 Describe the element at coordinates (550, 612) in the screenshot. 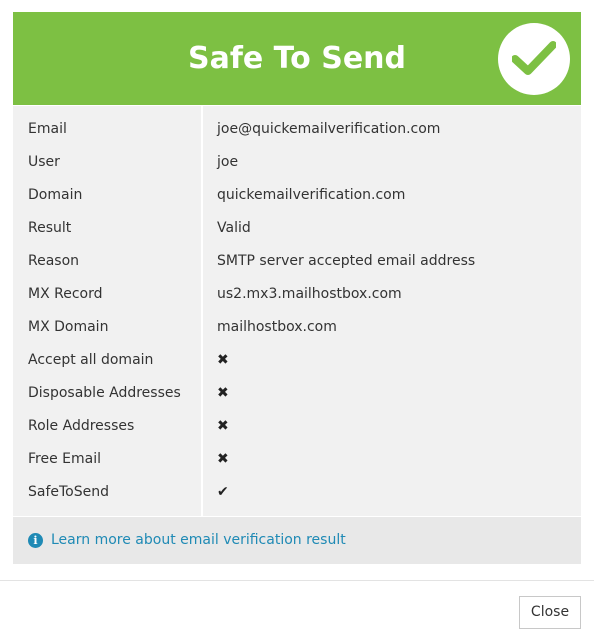

I see `close-button: Close` at that location.